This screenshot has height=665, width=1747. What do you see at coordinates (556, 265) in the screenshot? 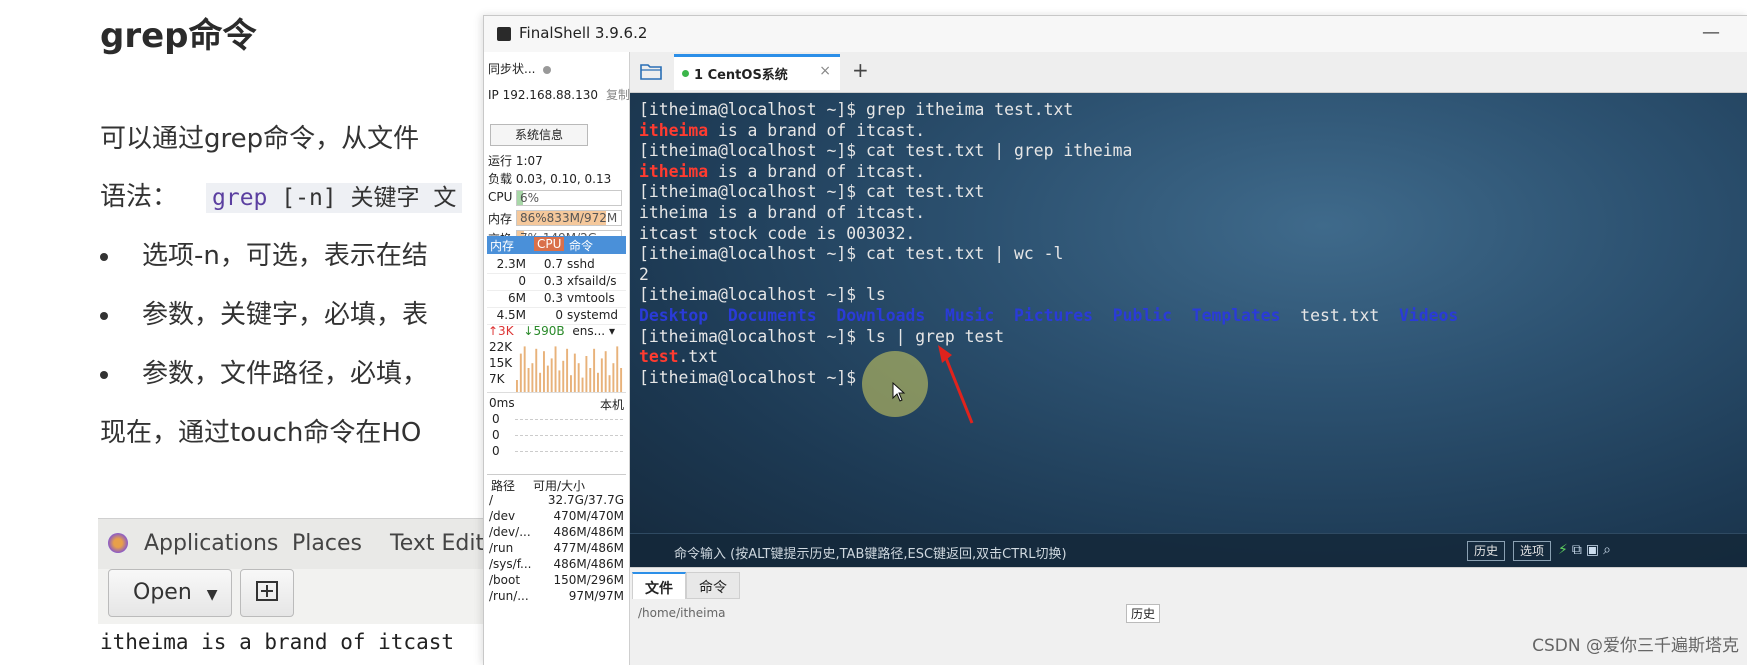
I see `process-row: 2.3M 0.7 sshd` at bounding box center [556, 265].